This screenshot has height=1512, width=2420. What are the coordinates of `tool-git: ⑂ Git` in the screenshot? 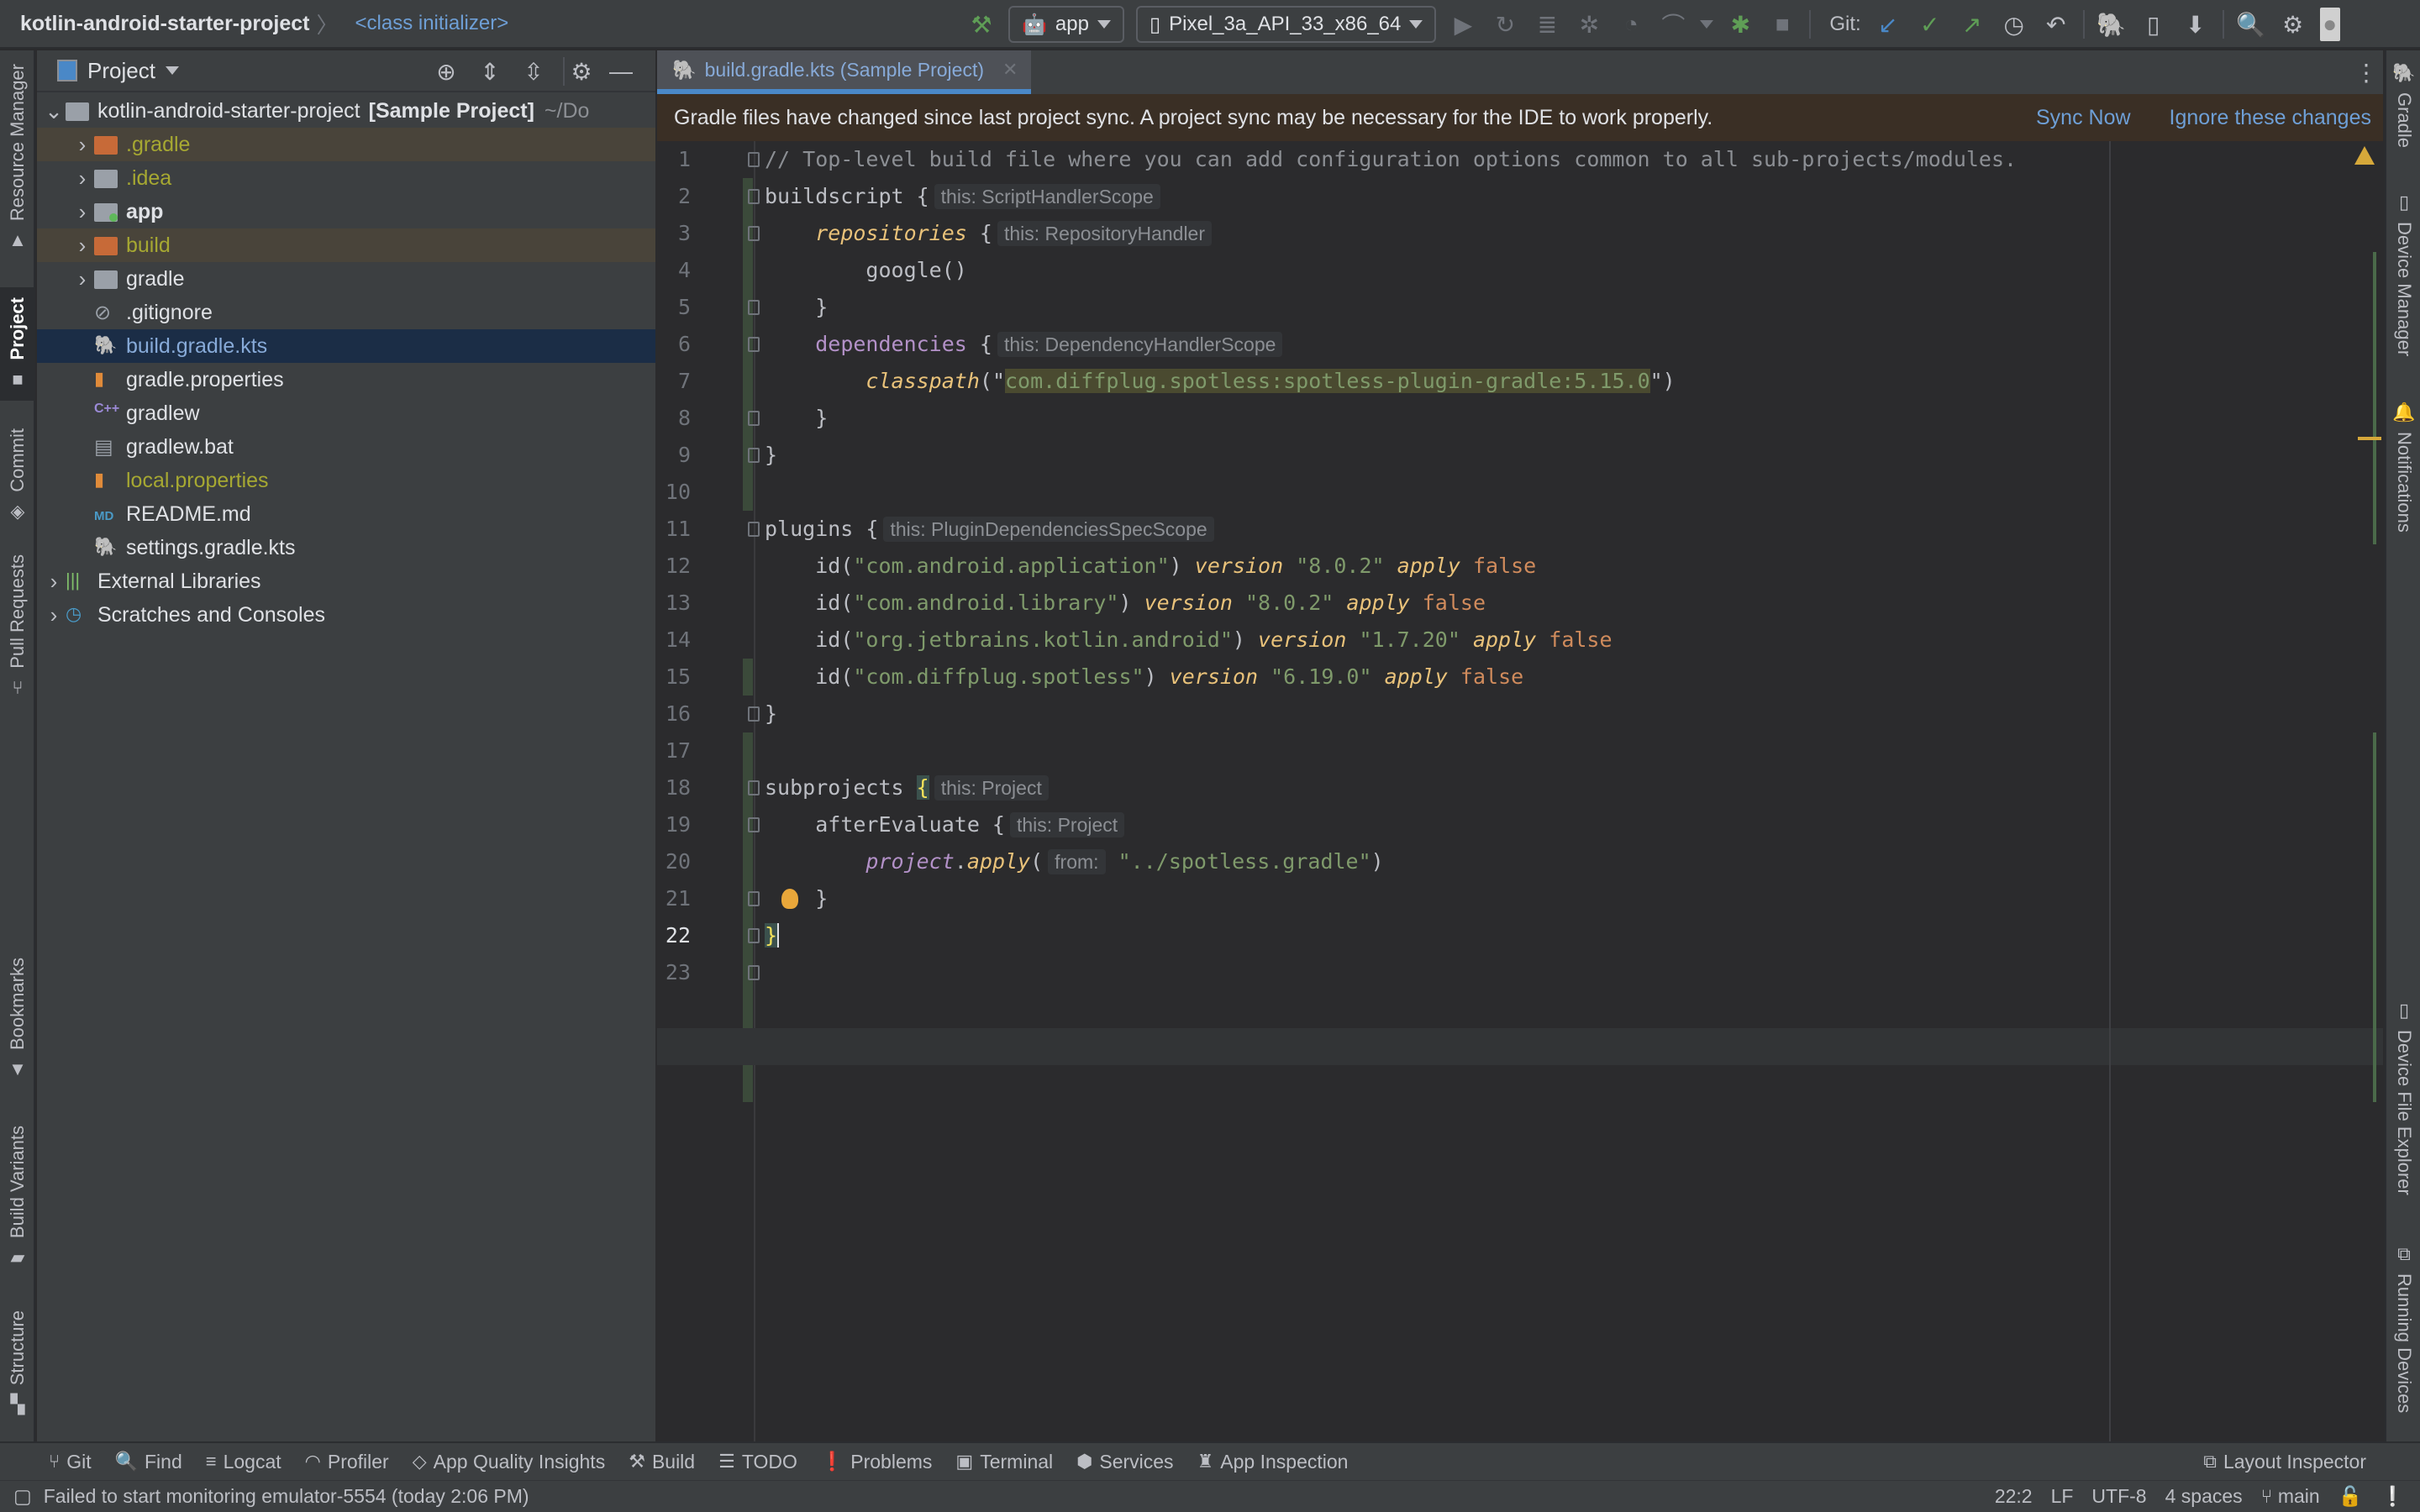 It's located at (70, 1462).